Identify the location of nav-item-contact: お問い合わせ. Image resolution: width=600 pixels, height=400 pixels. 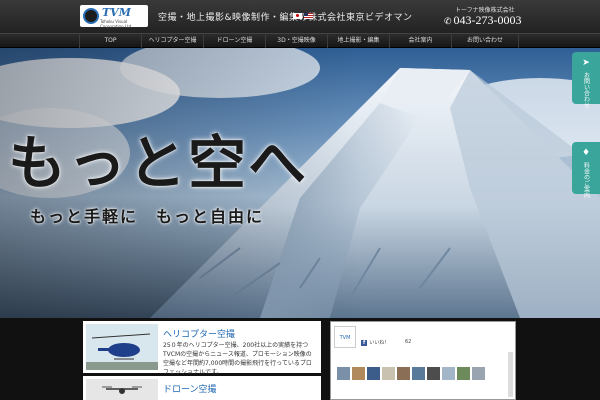
(485, 41).